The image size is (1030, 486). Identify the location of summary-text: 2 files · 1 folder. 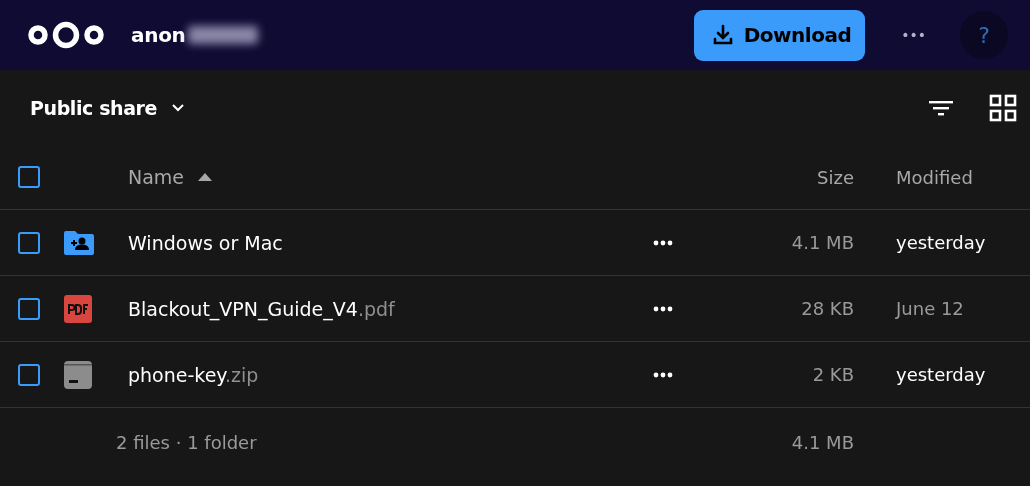
(187, 442).